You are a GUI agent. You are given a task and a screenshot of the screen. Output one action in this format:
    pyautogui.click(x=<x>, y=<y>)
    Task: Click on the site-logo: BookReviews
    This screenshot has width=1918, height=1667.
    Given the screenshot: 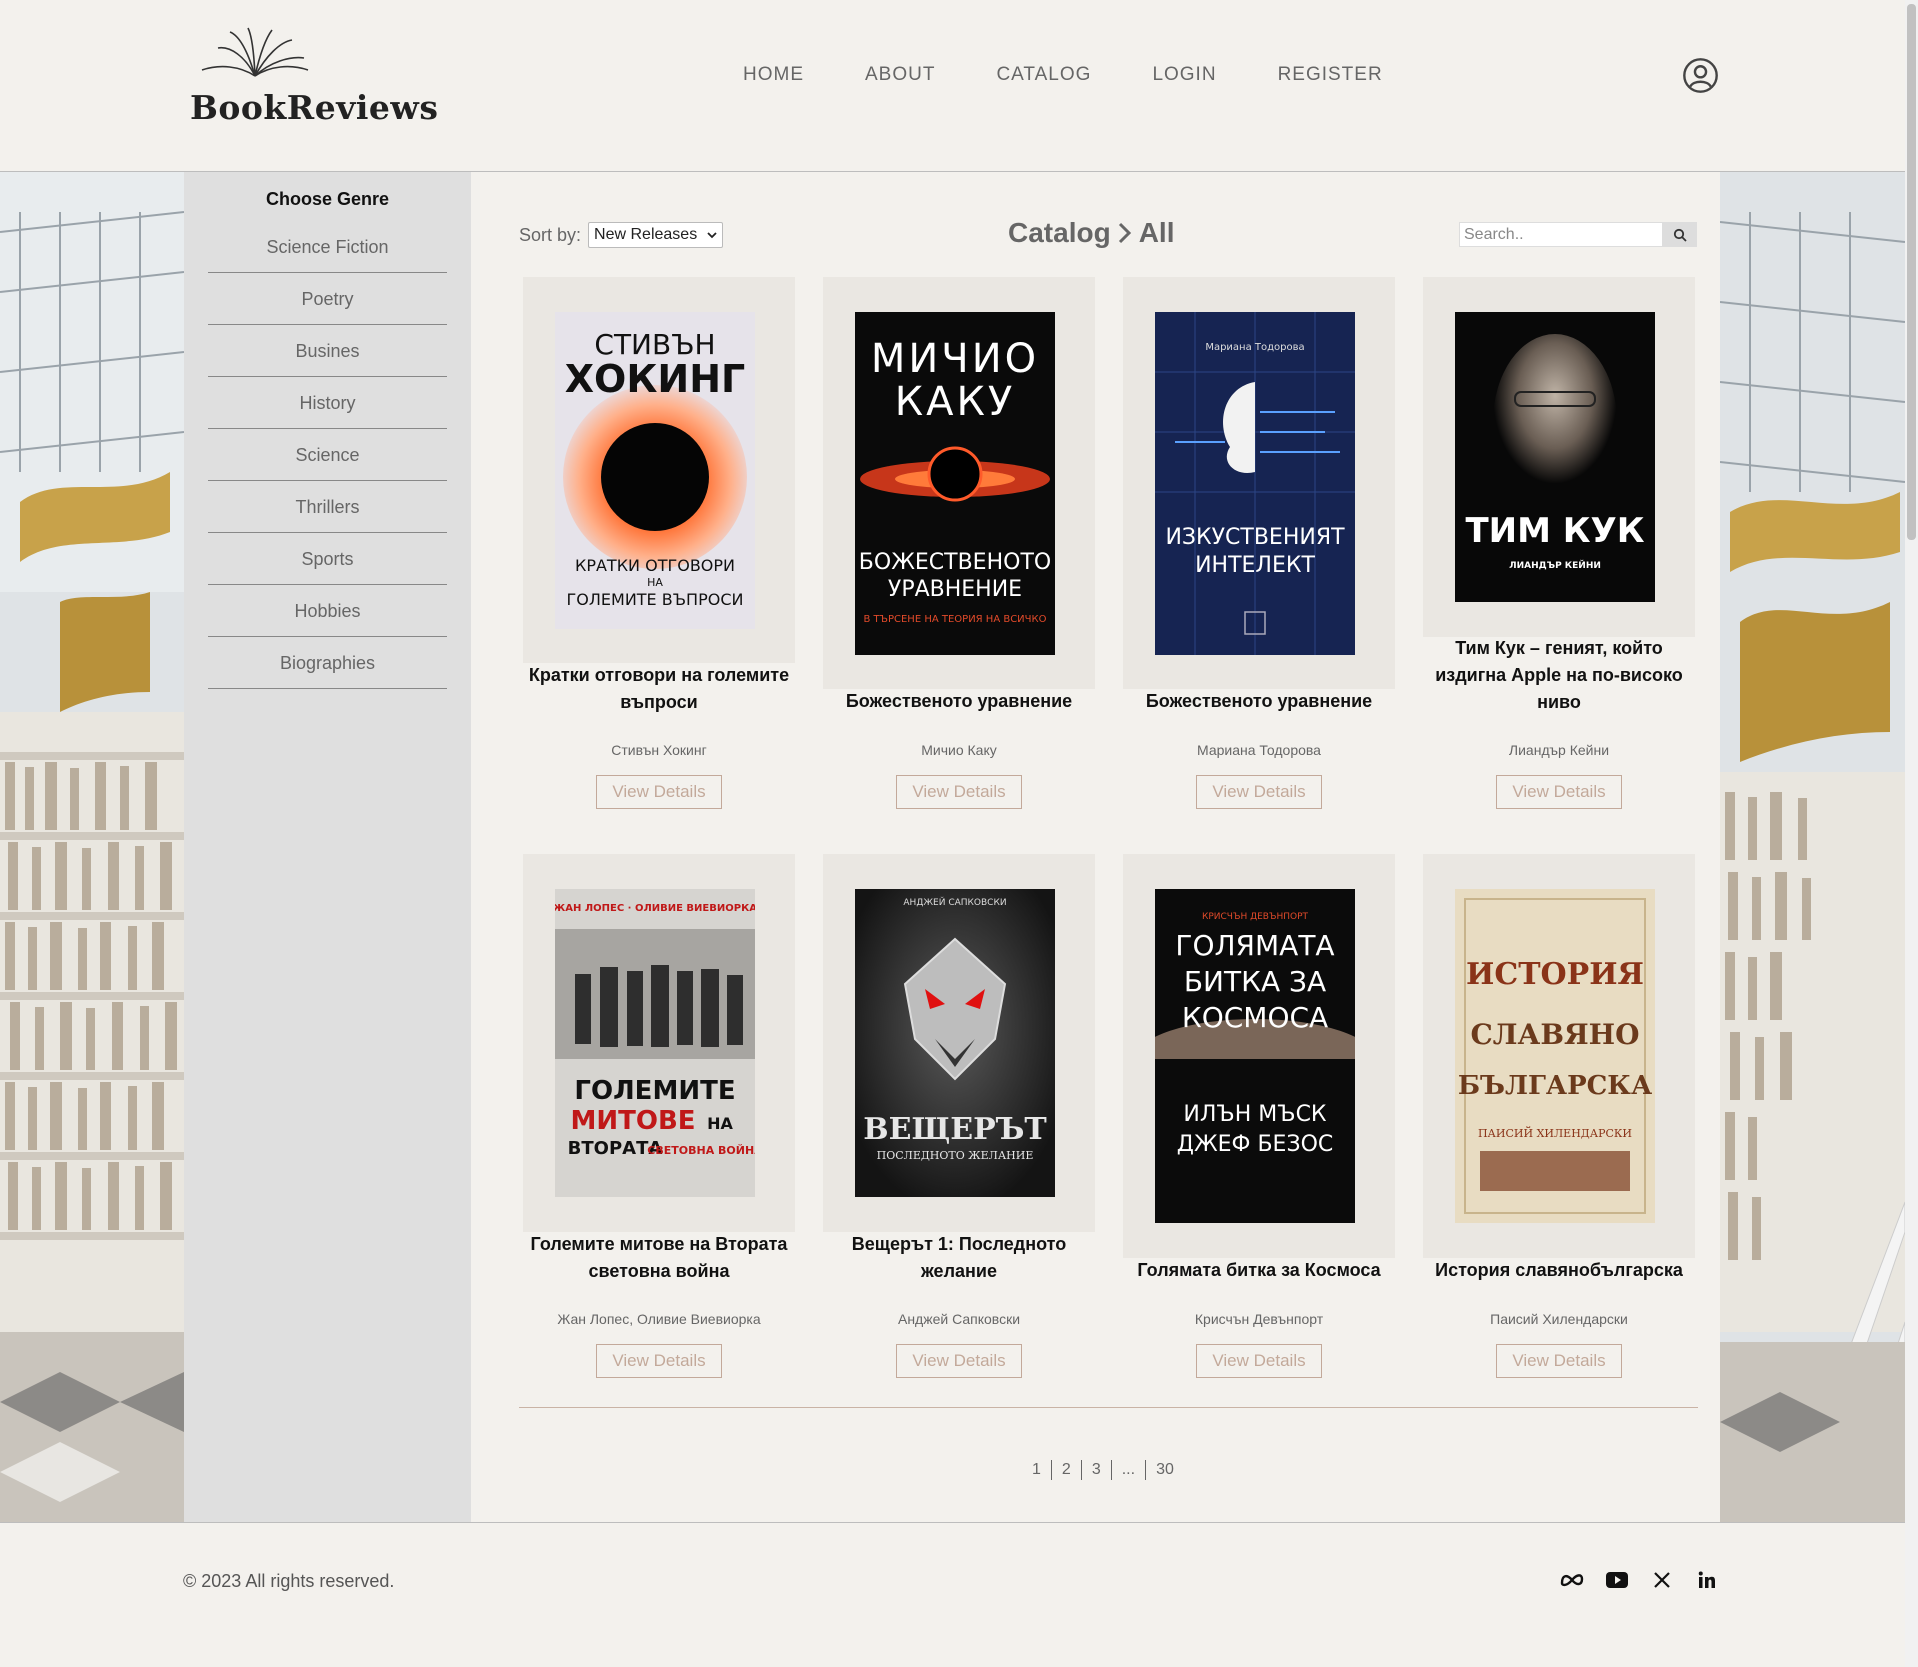 What is the action you would take?
    pyautogui.click(x=314, y=76)
    